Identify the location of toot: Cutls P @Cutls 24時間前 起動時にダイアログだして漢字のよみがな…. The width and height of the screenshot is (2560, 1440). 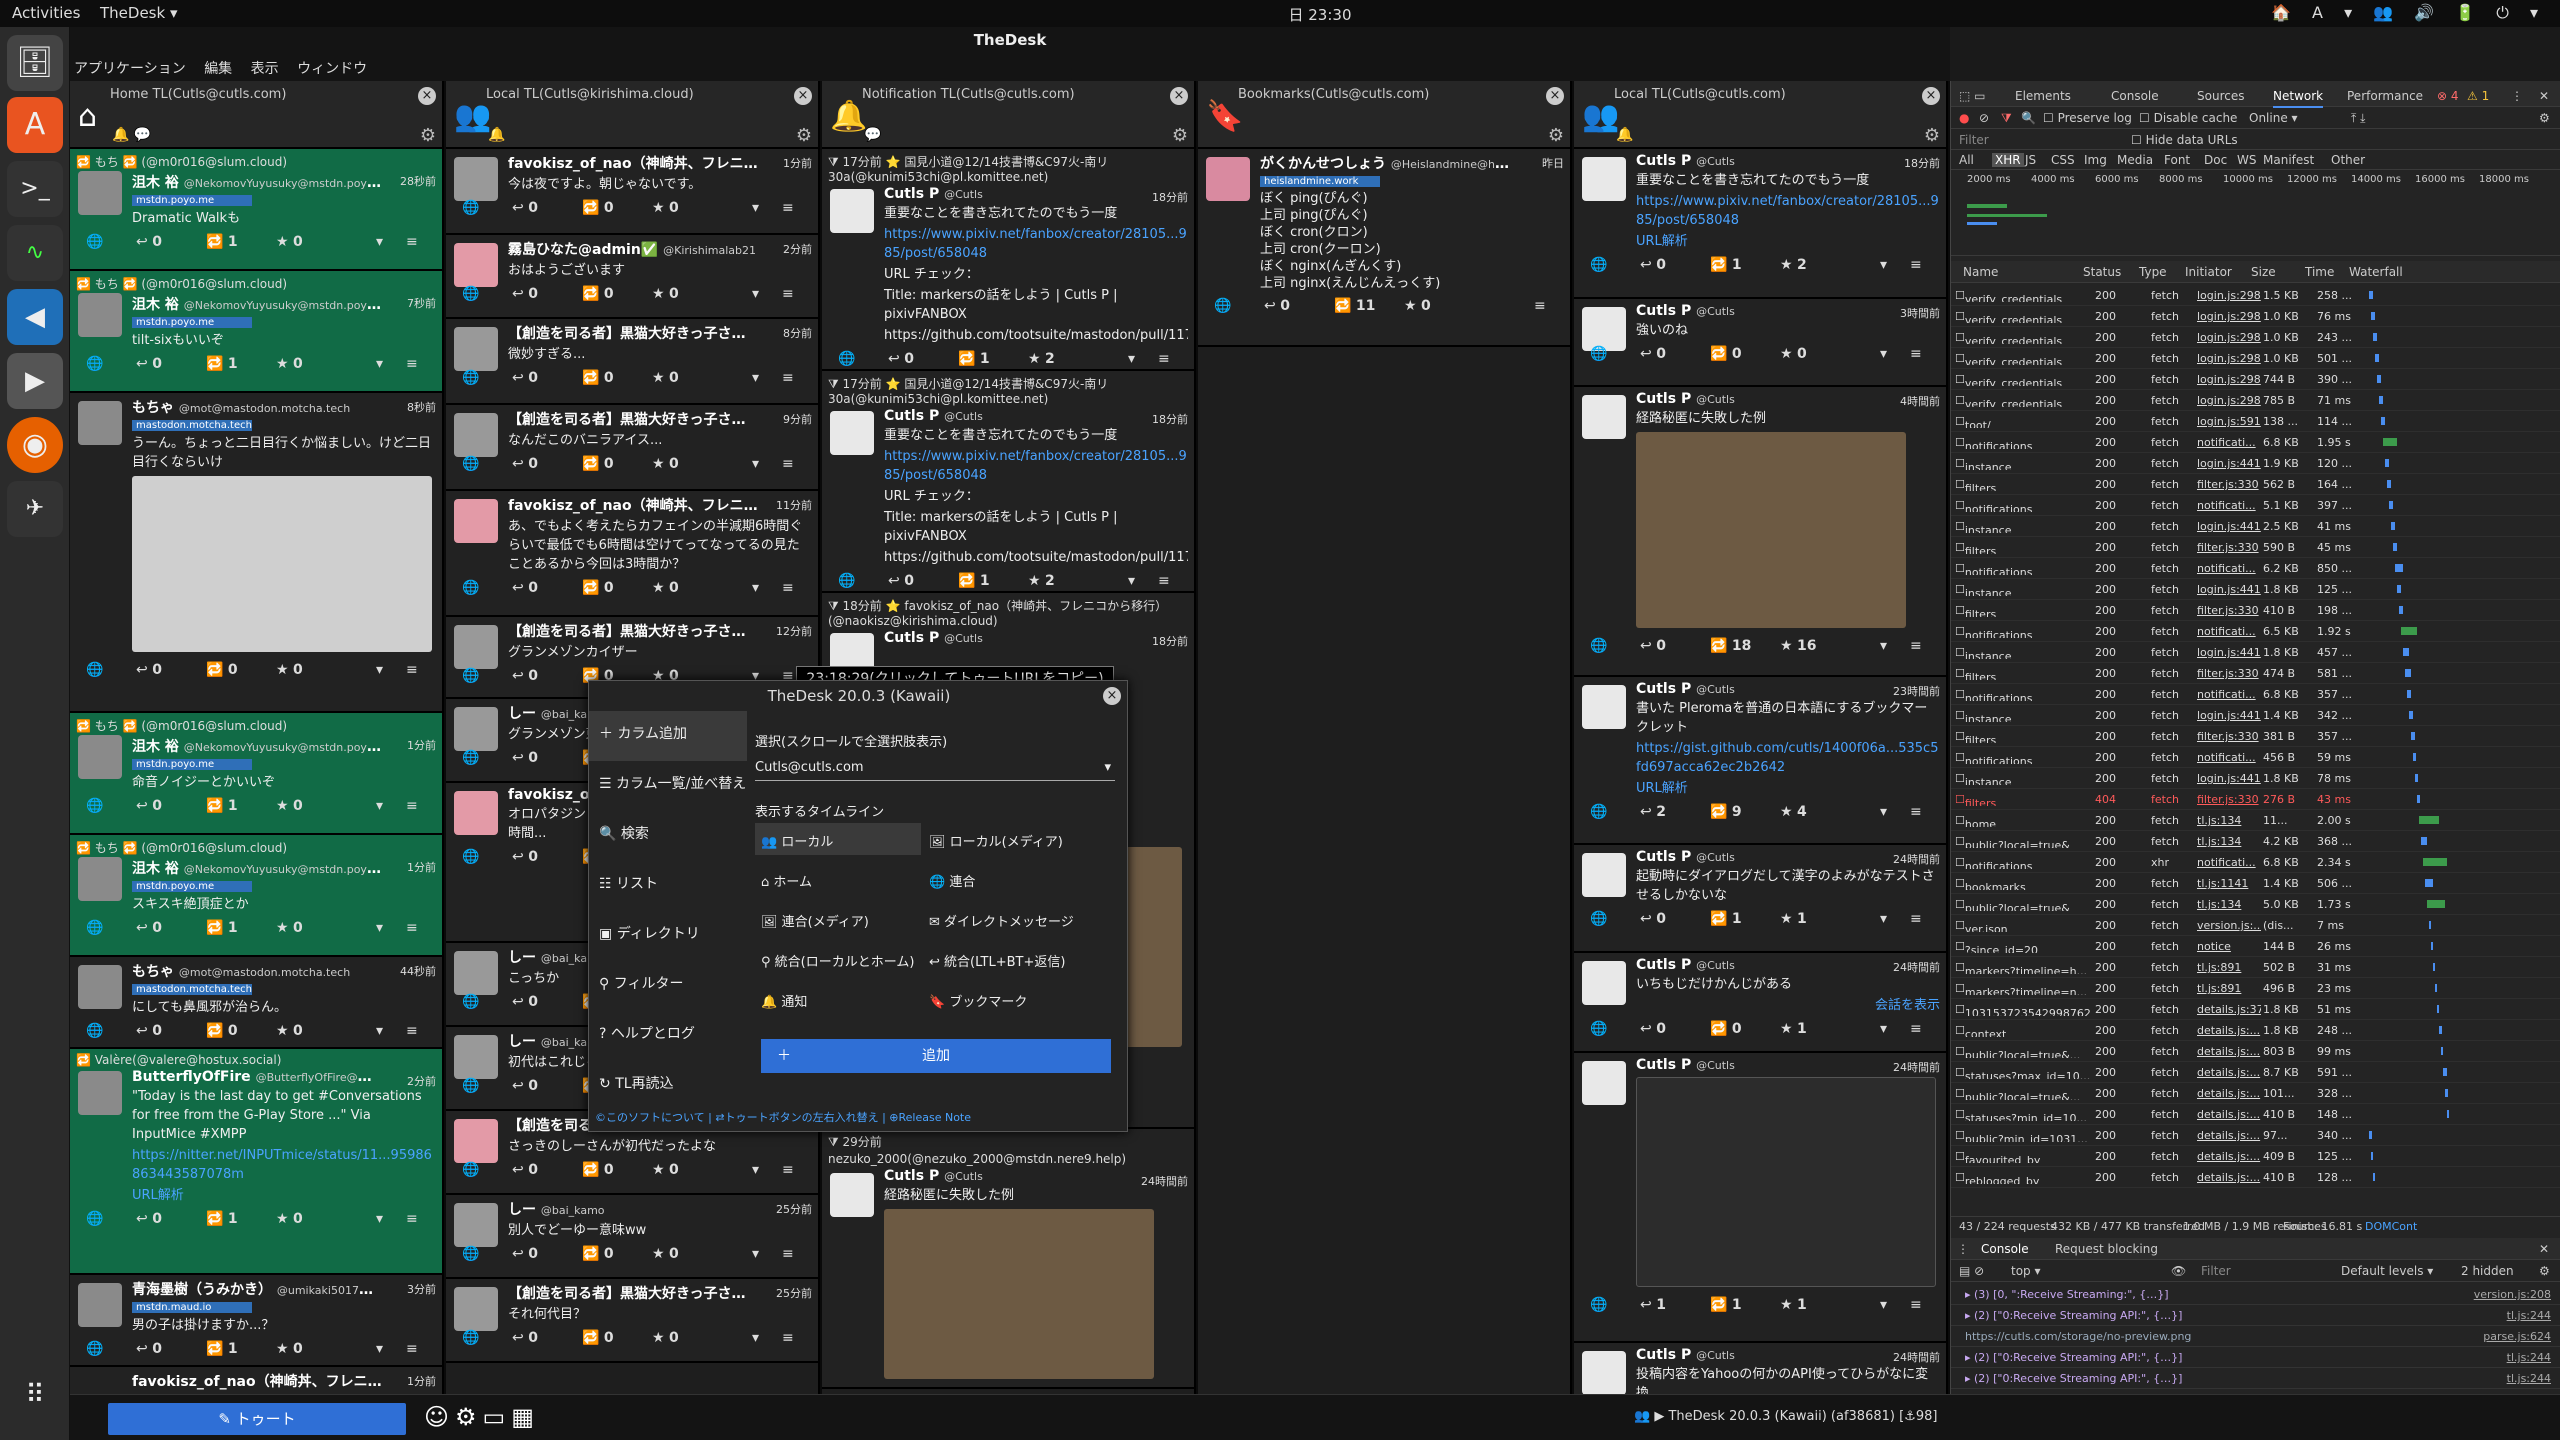
(1760, 899).